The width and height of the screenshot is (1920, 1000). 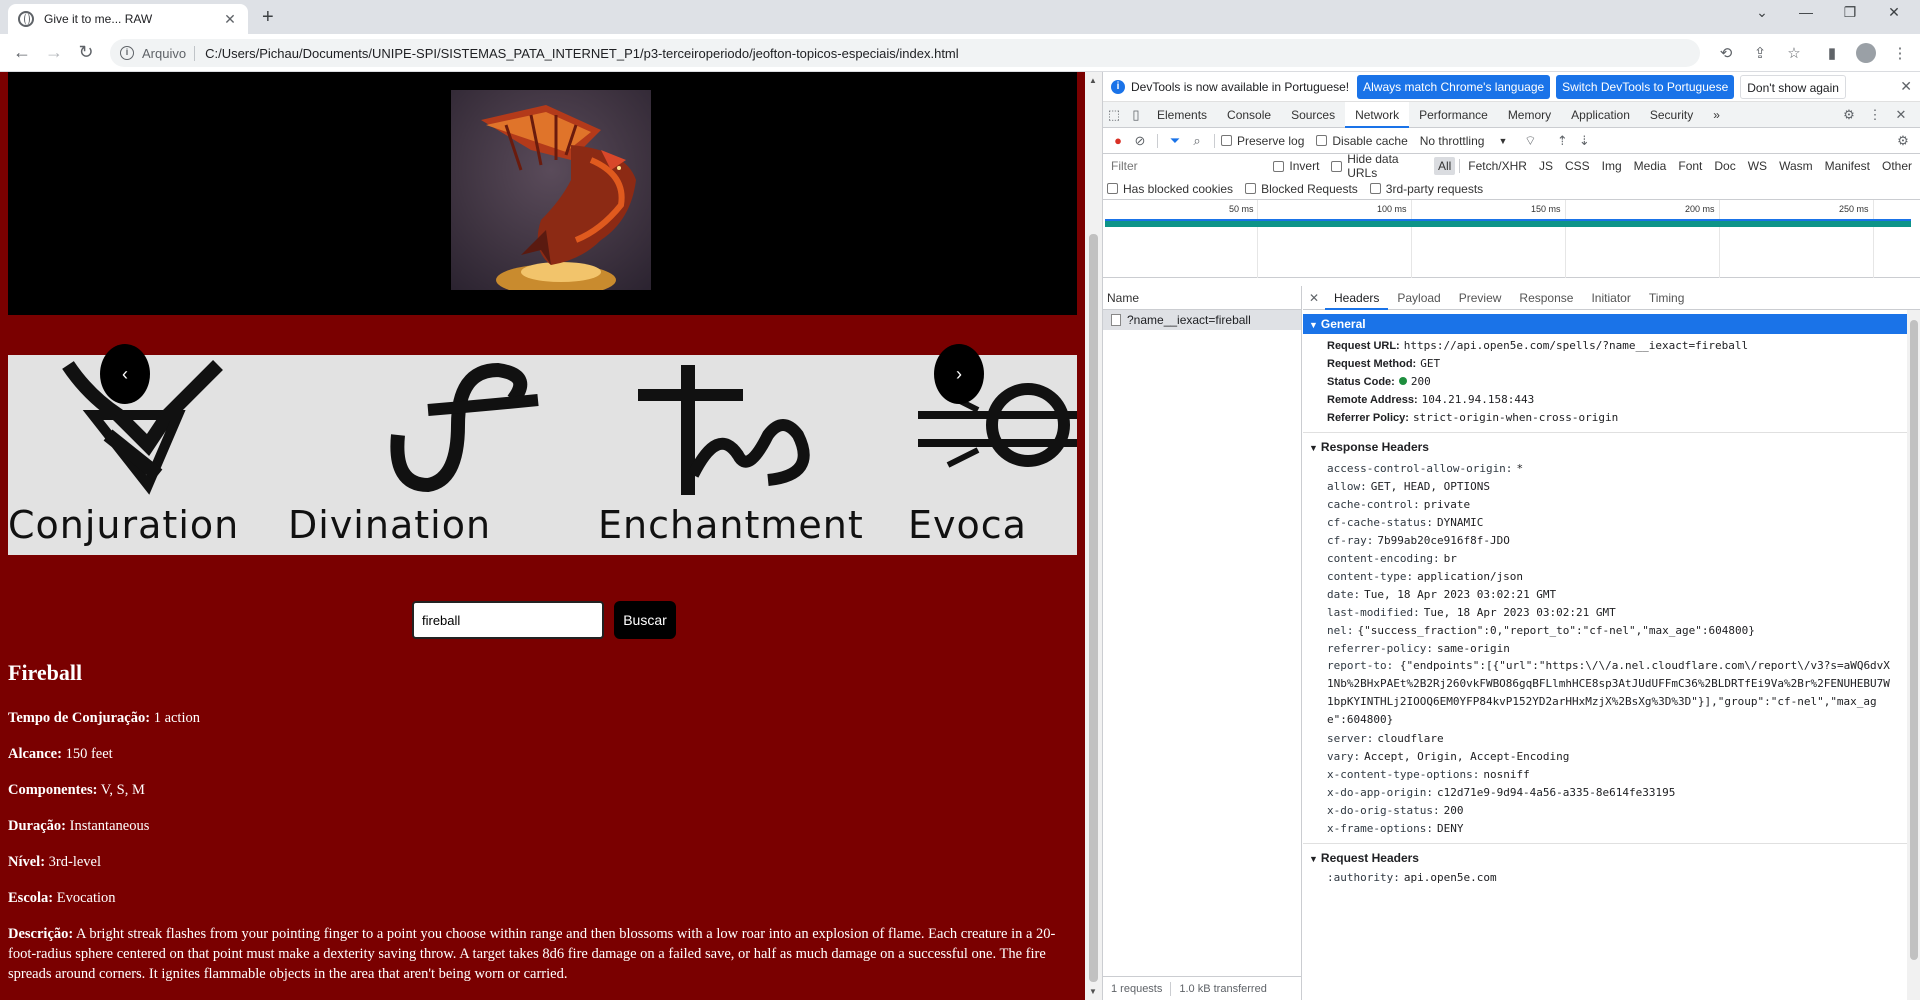 I want to click on dragon-image, so click(x=551, y=190).